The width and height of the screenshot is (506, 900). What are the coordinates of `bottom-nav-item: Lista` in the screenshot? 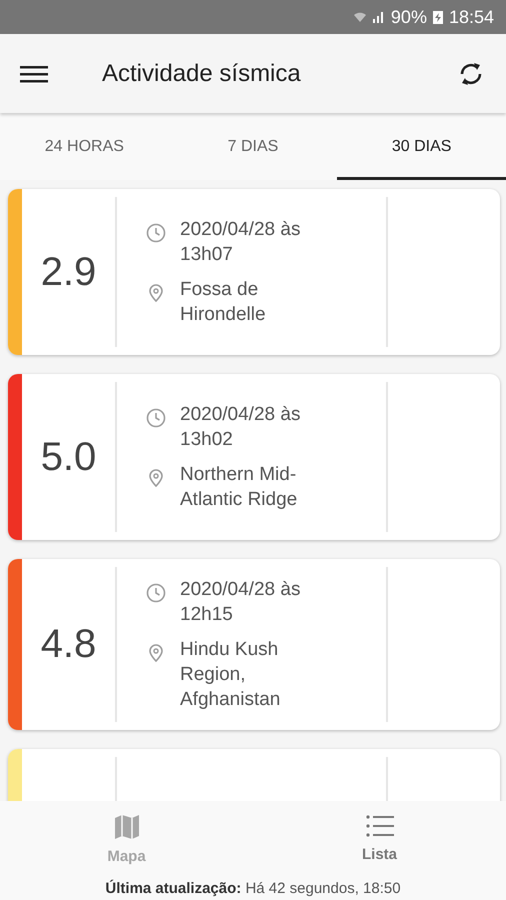 It's located at (379, 839).